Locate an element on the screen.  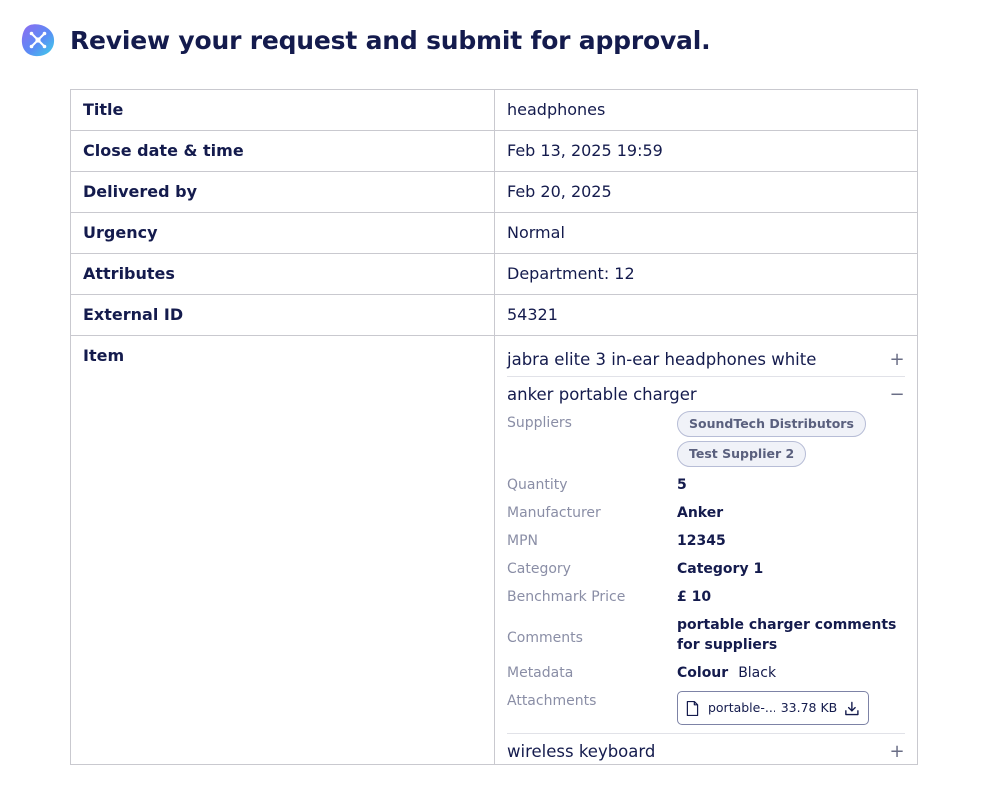
mpn-label: MPN is located at coordinates (522, 541).